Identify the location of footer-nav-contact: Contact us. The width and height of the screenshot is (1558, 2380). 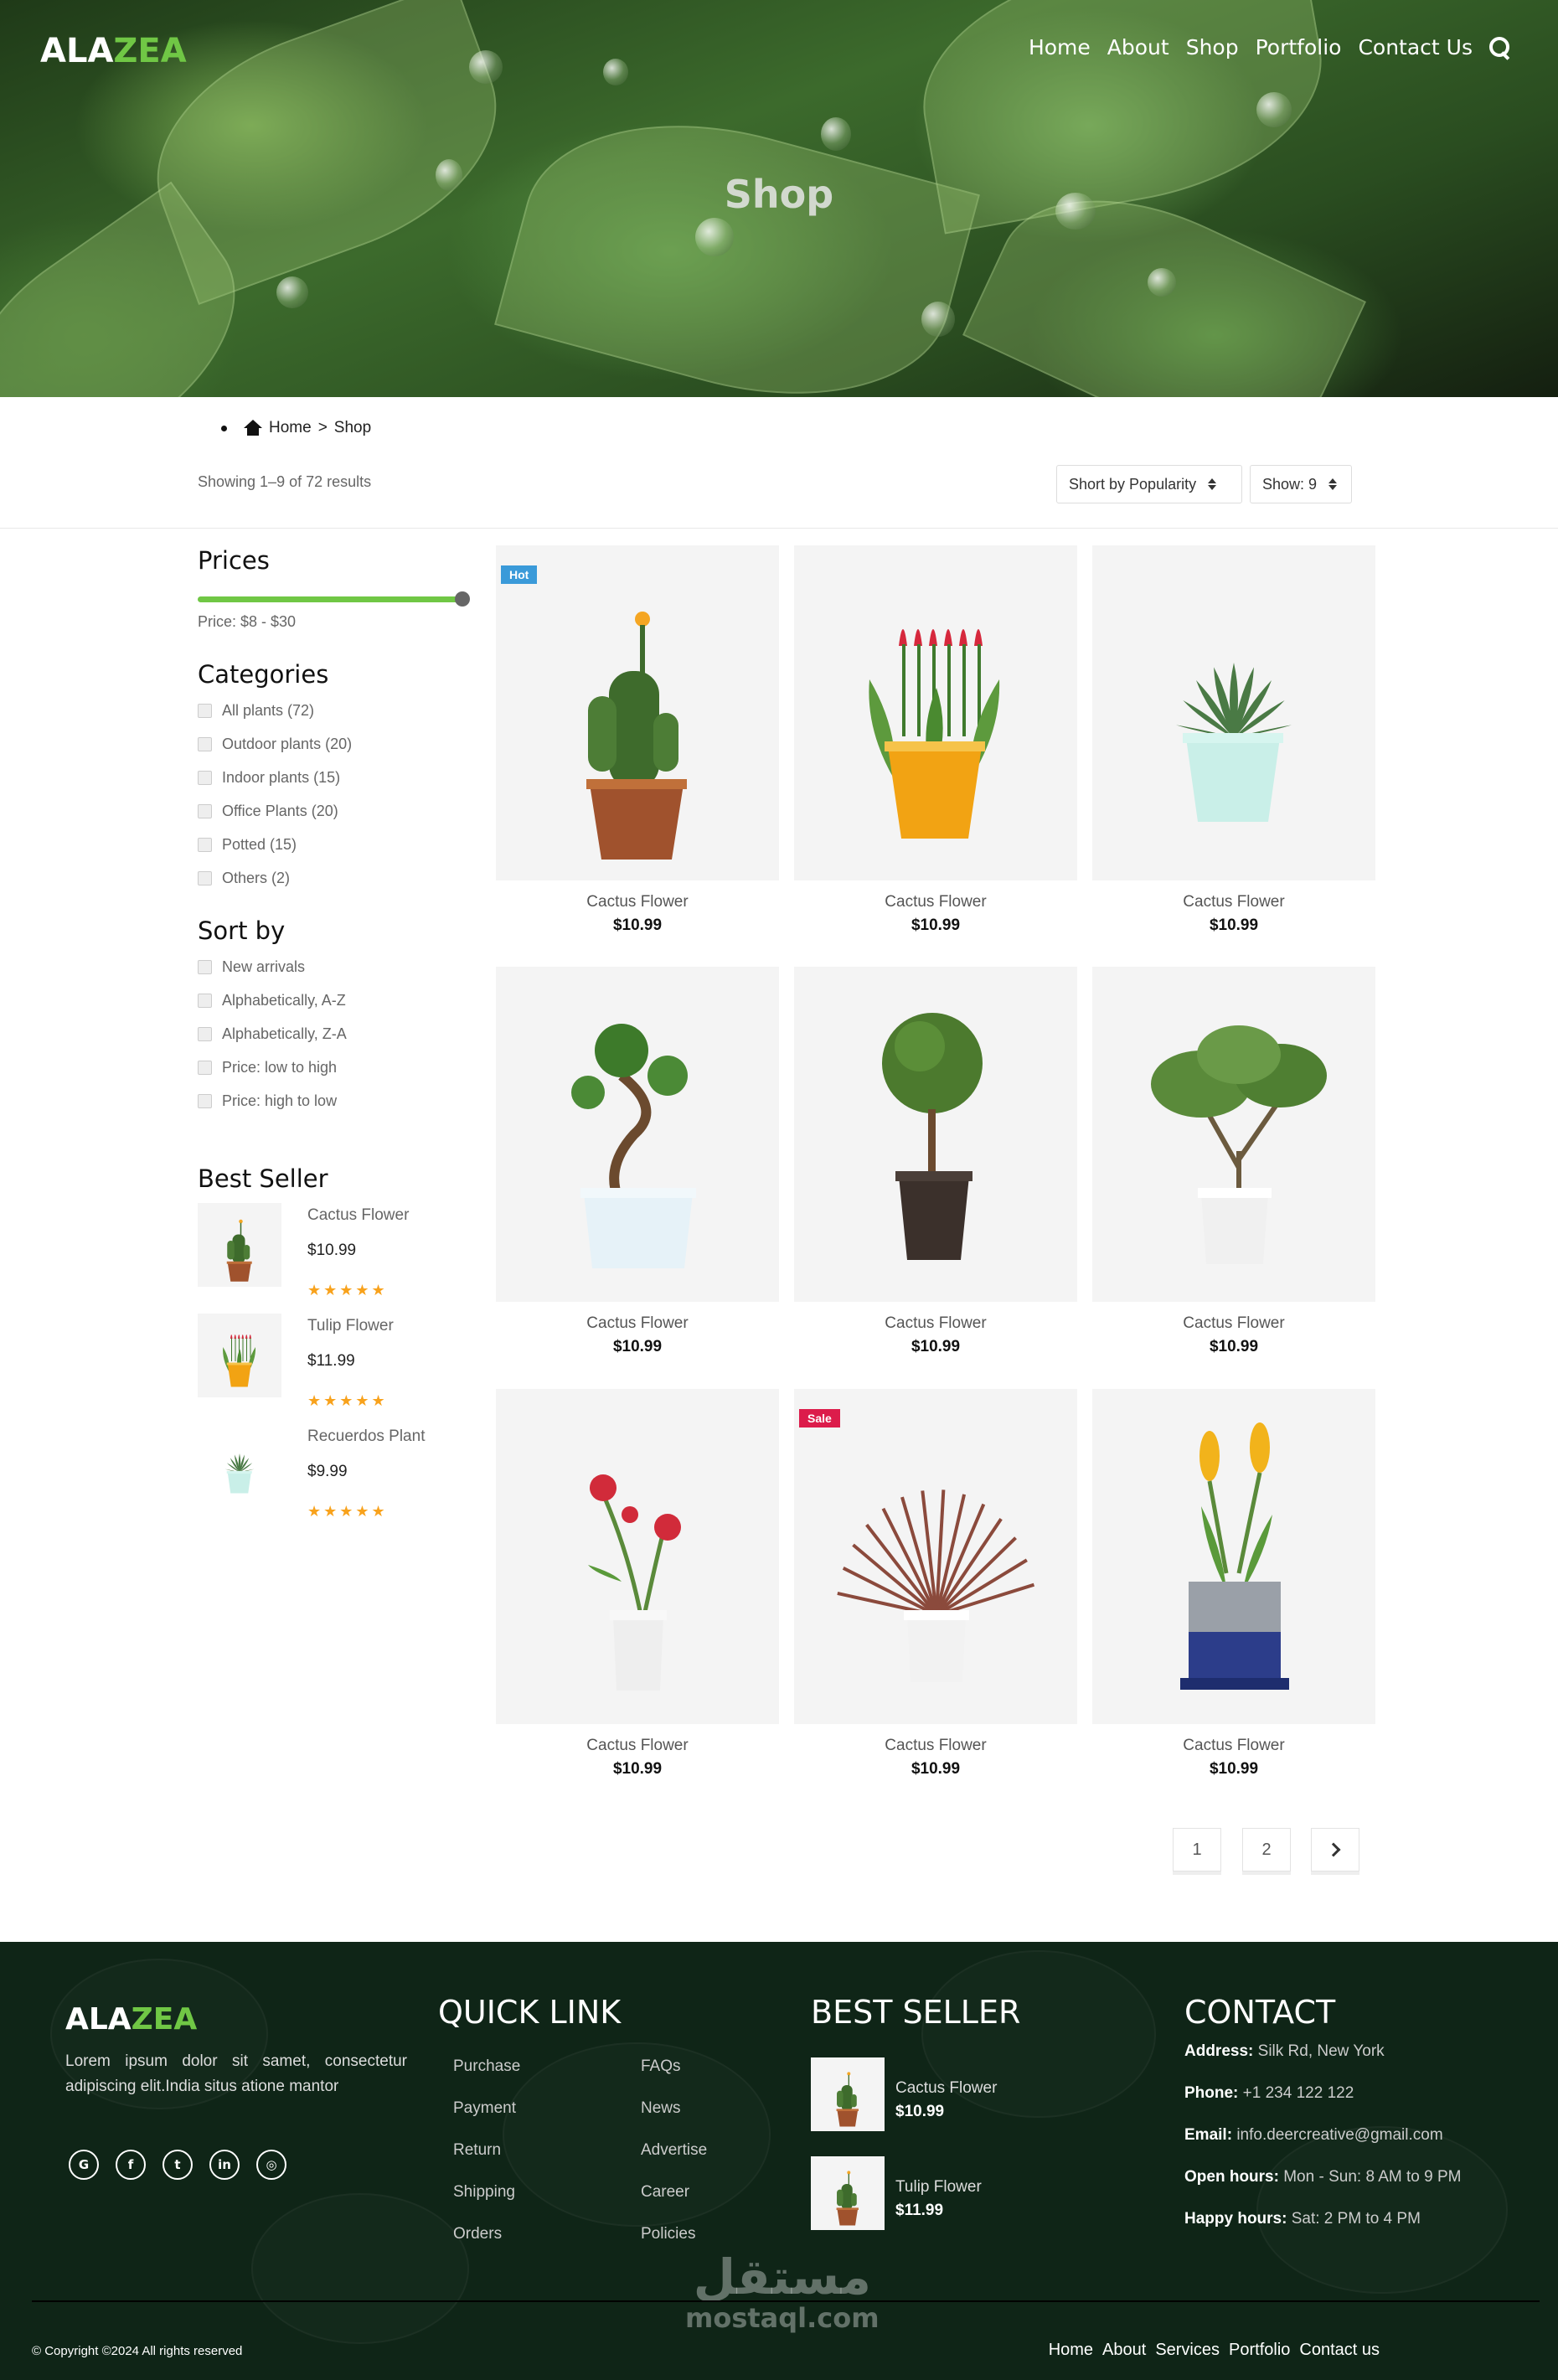
(1339, 2351).